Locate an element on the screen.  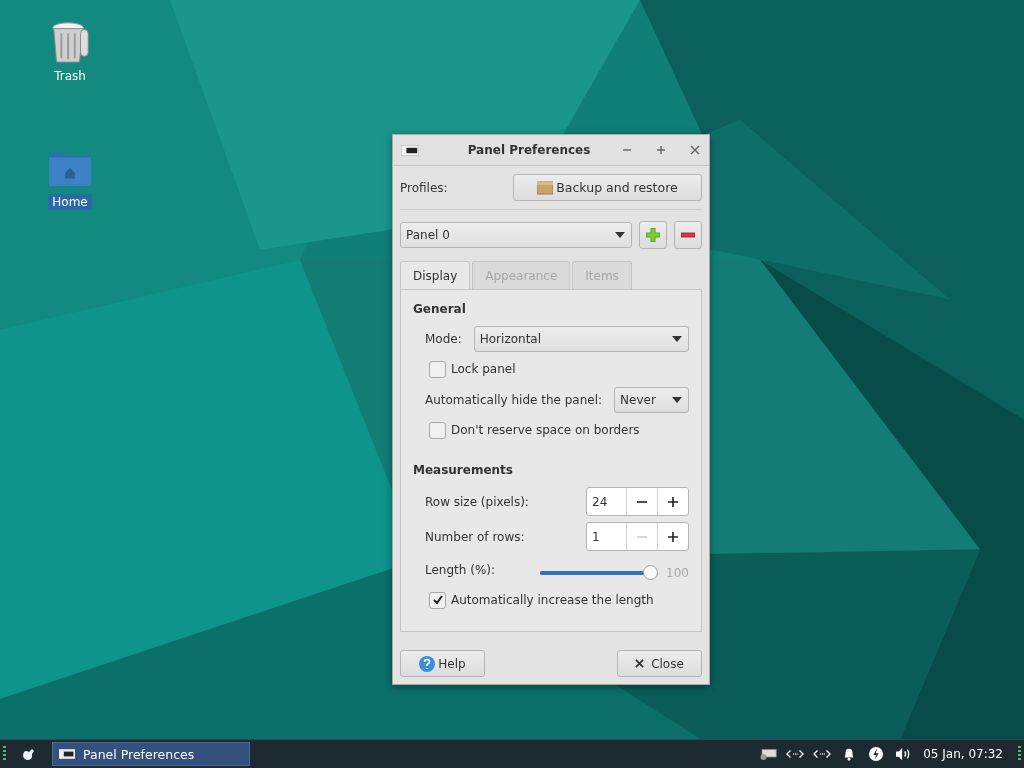
profiles-label: Profiles: is located at coordinates (424, 187).